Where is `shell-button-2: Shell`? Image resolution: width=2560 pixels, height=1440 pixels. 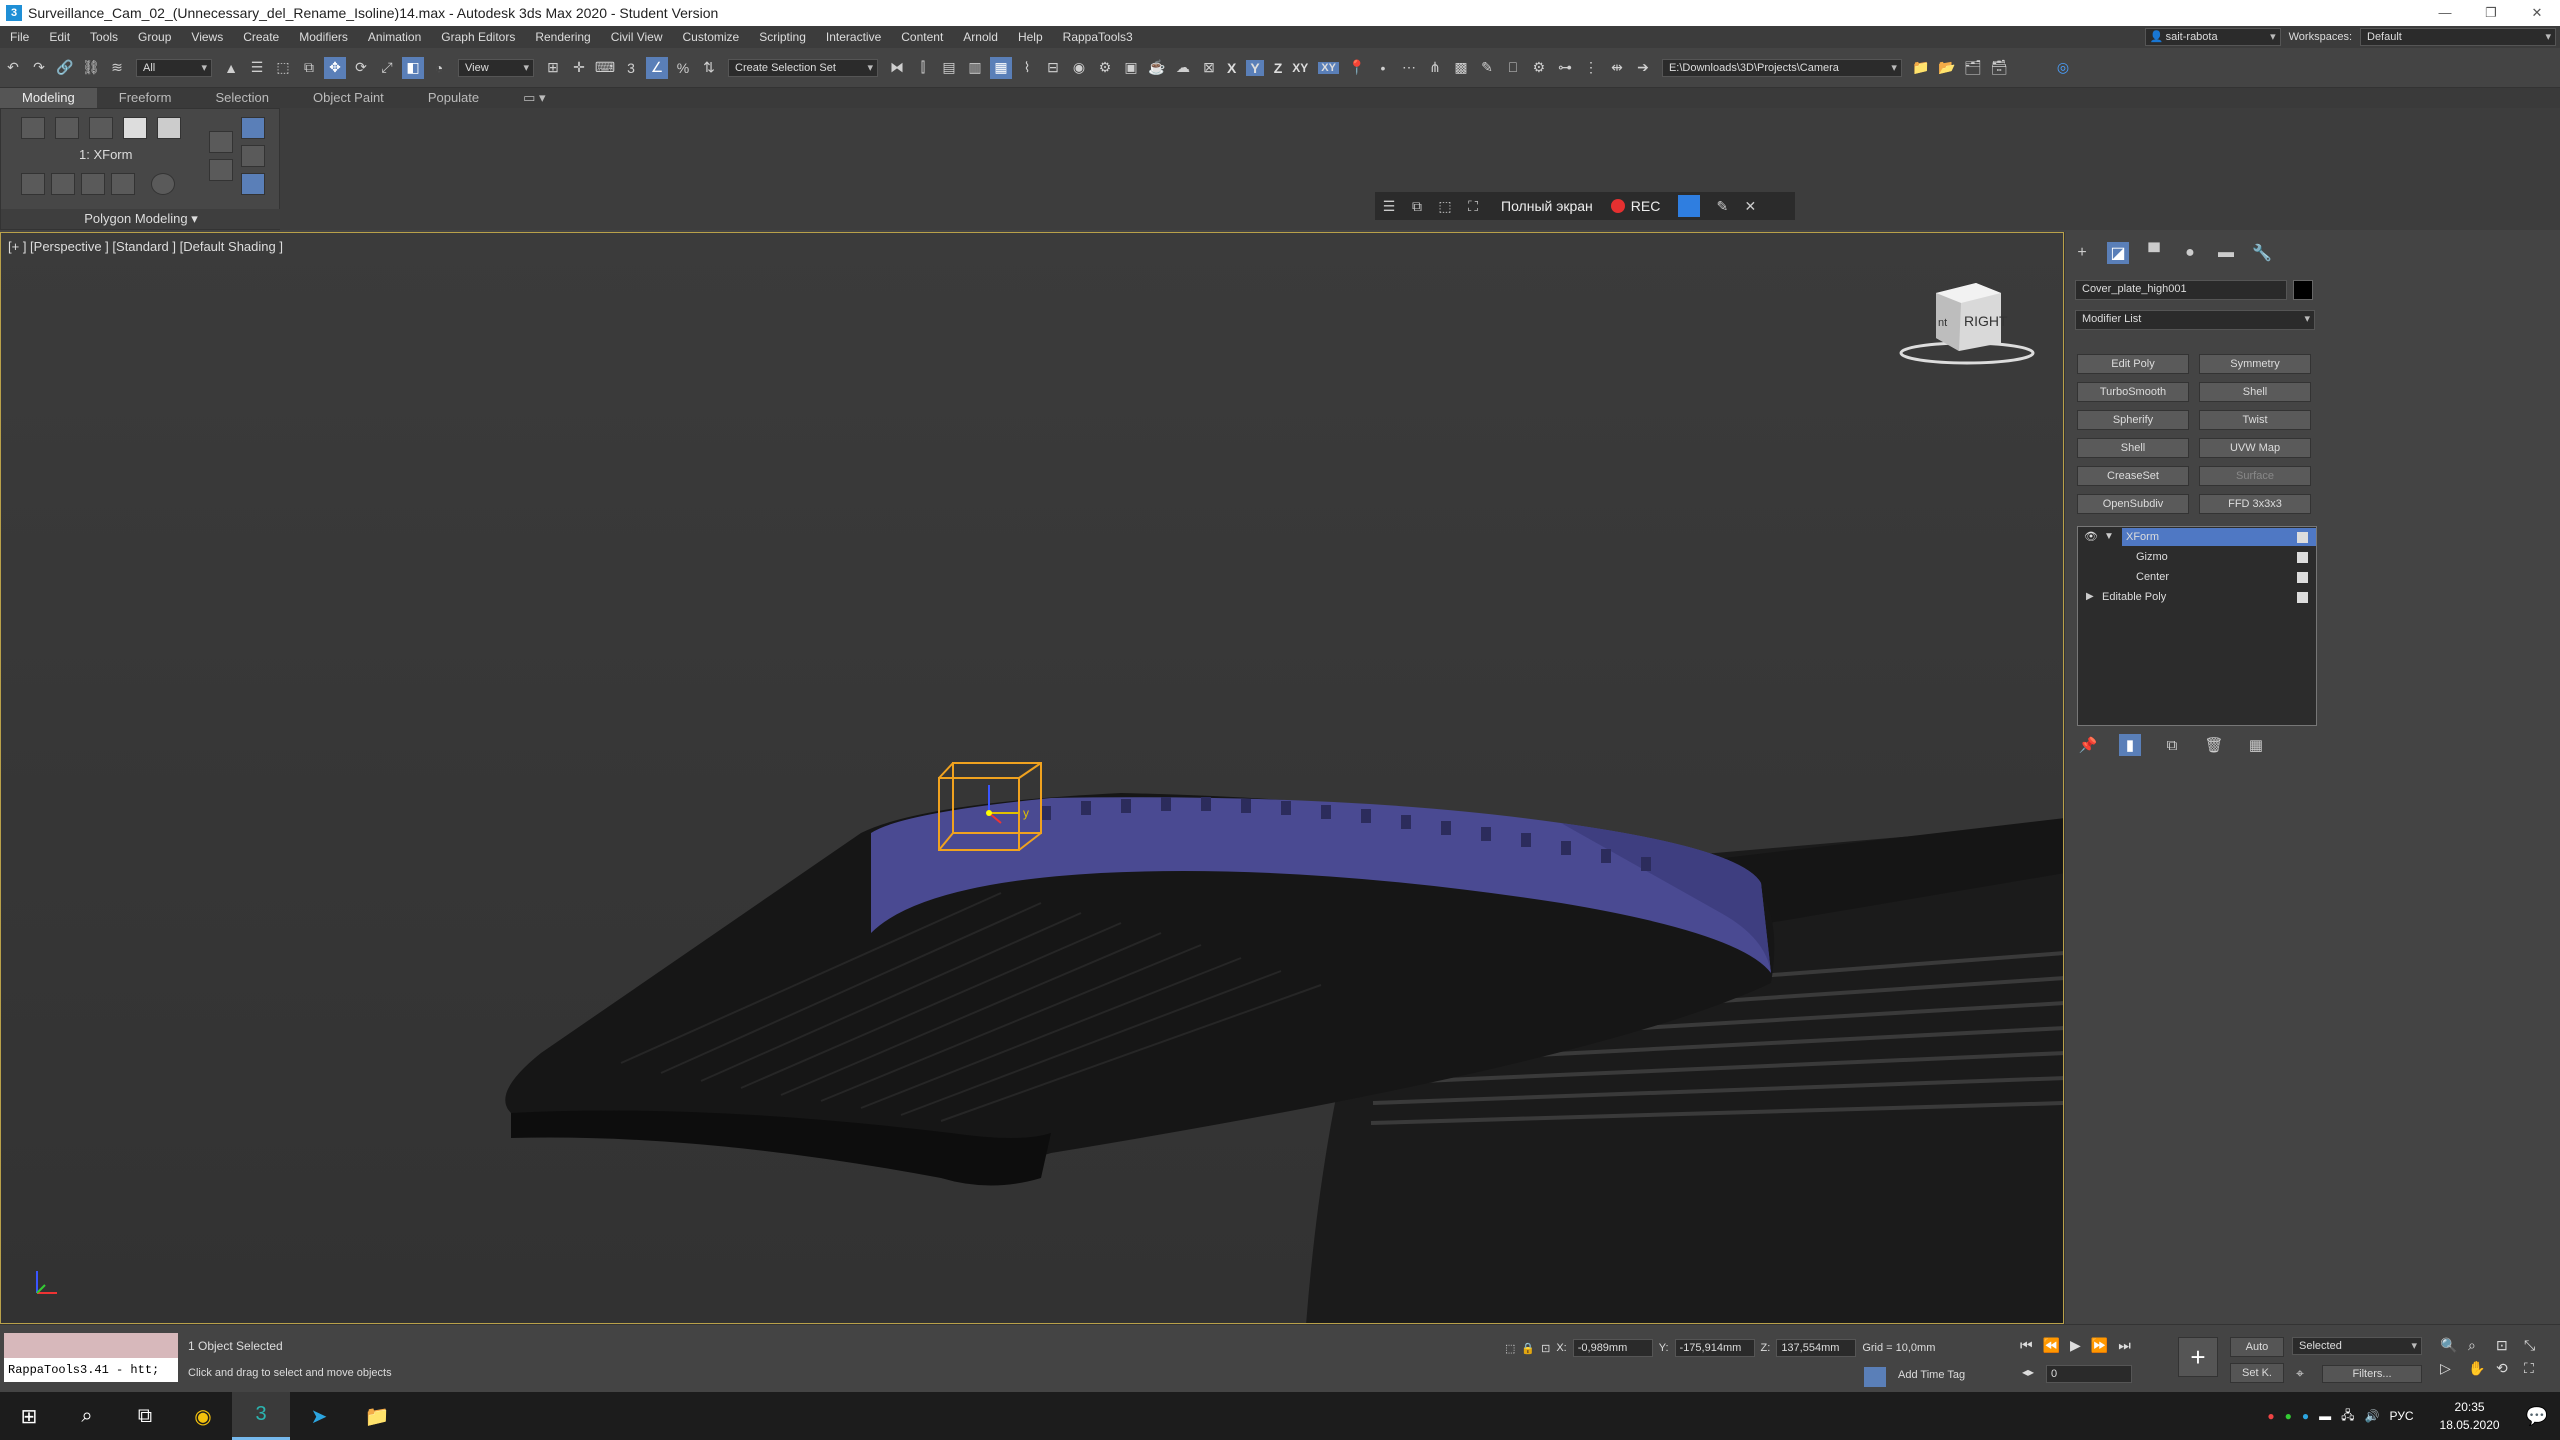
shell-button-2: Shell is located at coordinates (2133, 448).